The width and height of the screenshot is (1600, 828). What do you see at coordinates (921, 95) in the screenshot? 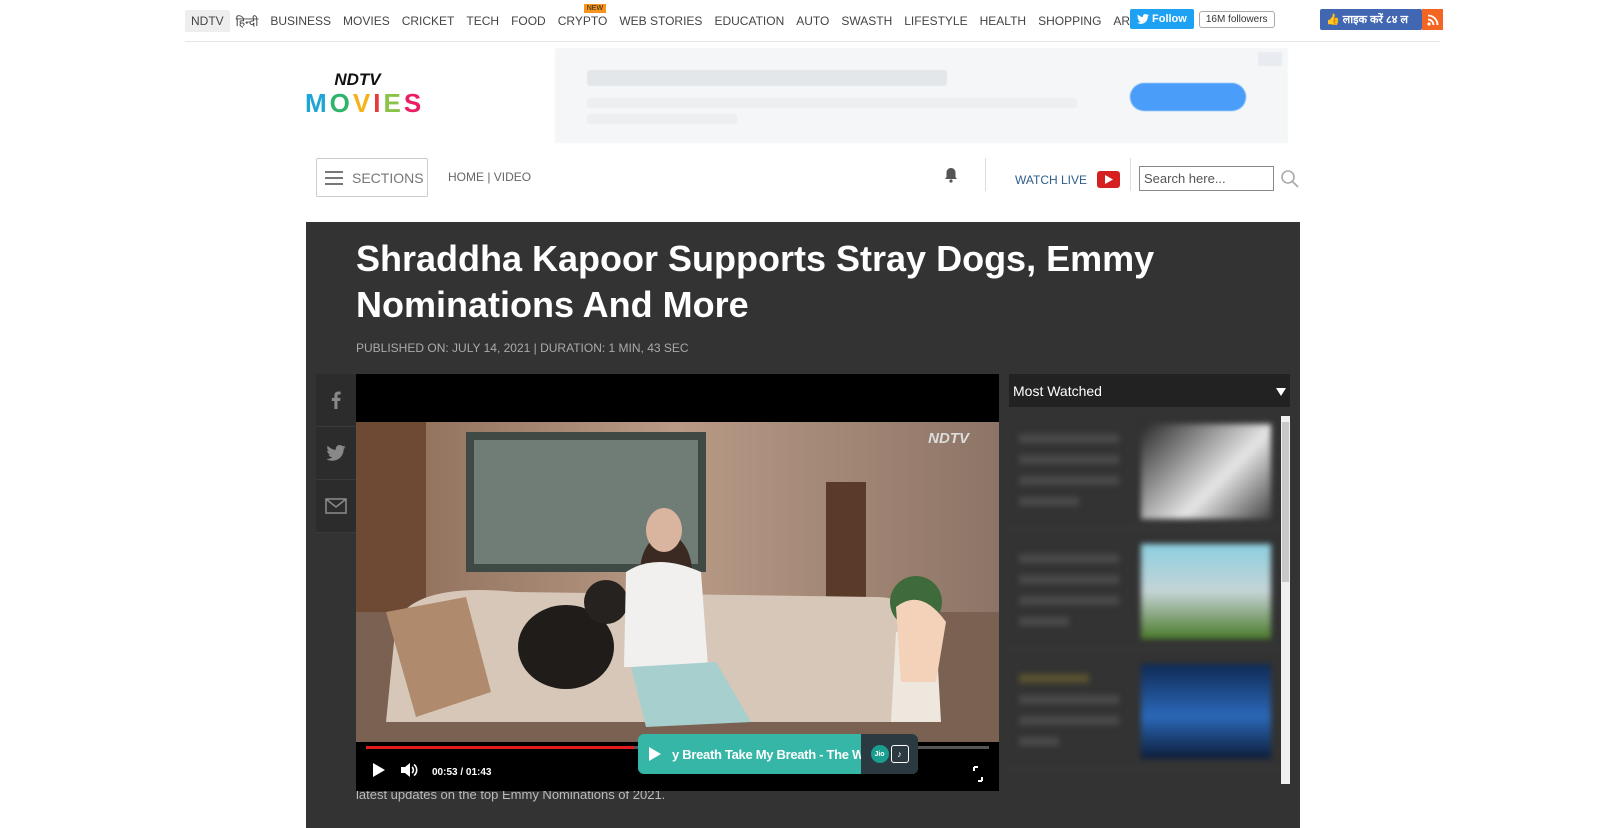
I see `advertisement-banner` at bounding box center [921, 95].